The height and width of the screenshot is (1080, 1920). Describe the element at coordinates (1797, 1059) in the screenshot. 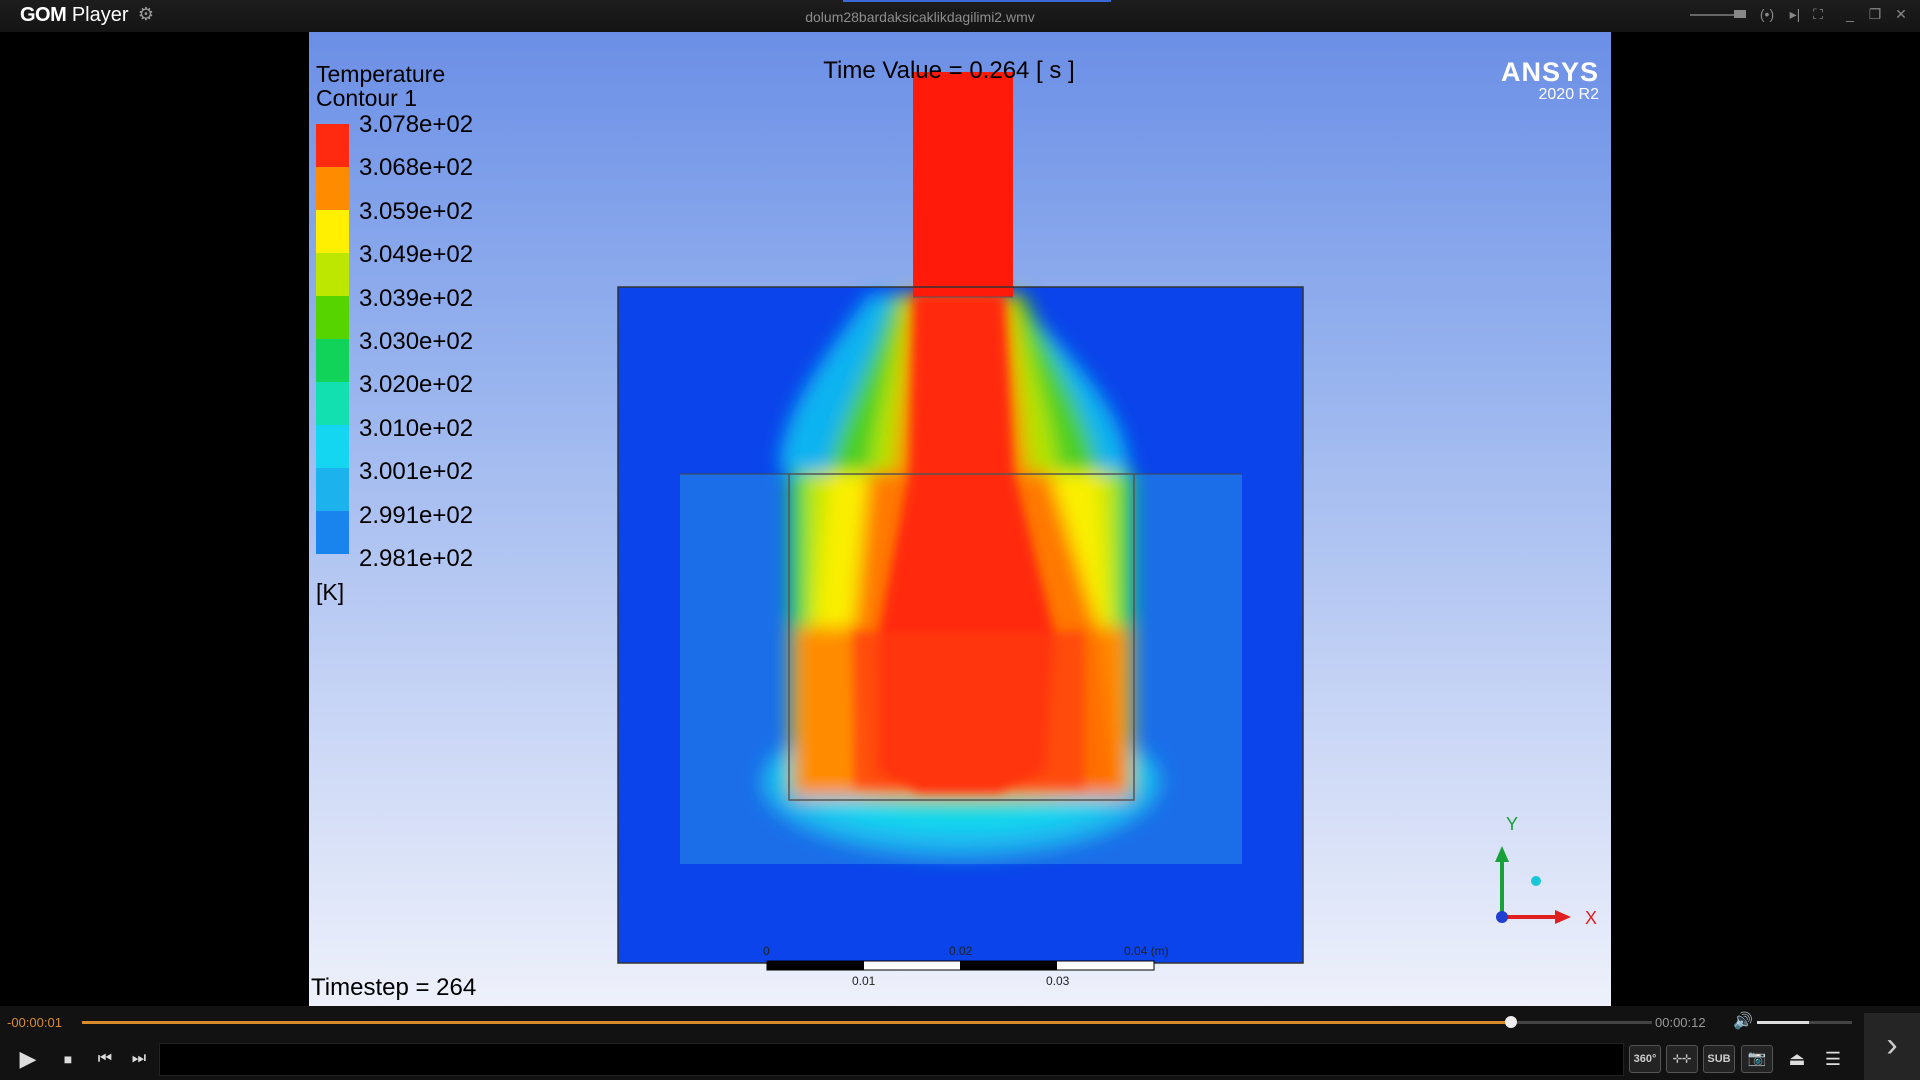

I see `eject-open-icon: ⏏` at that location.